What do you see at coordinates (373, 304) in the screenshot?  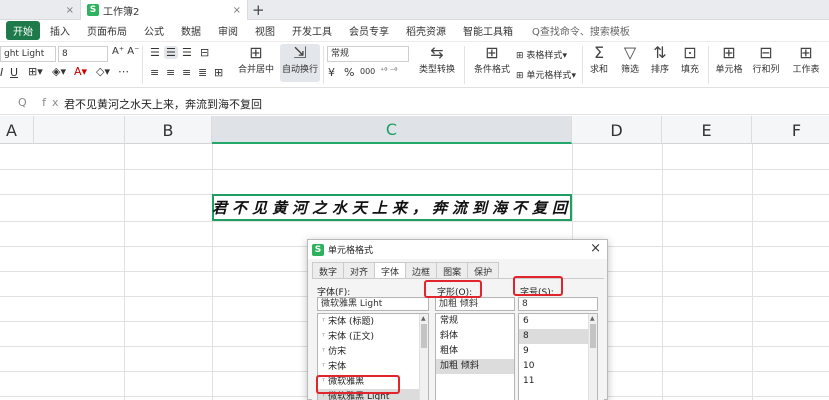 I see `font-name-field: 微软雅黑 Light` at bounding box center [373, 304].